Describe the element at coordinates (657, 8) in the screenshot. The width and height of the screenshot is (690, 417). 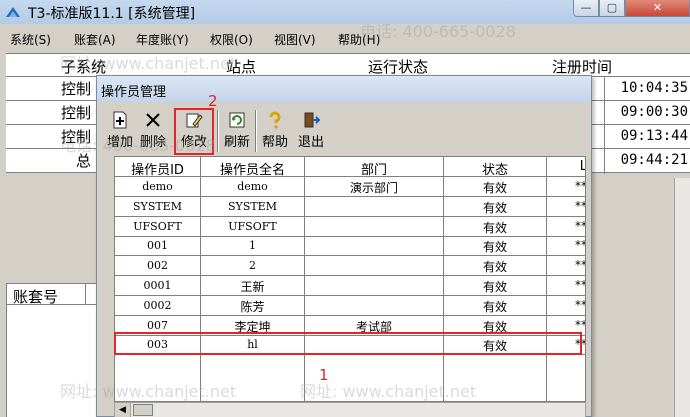
I see `close-button: ✕` at that location.